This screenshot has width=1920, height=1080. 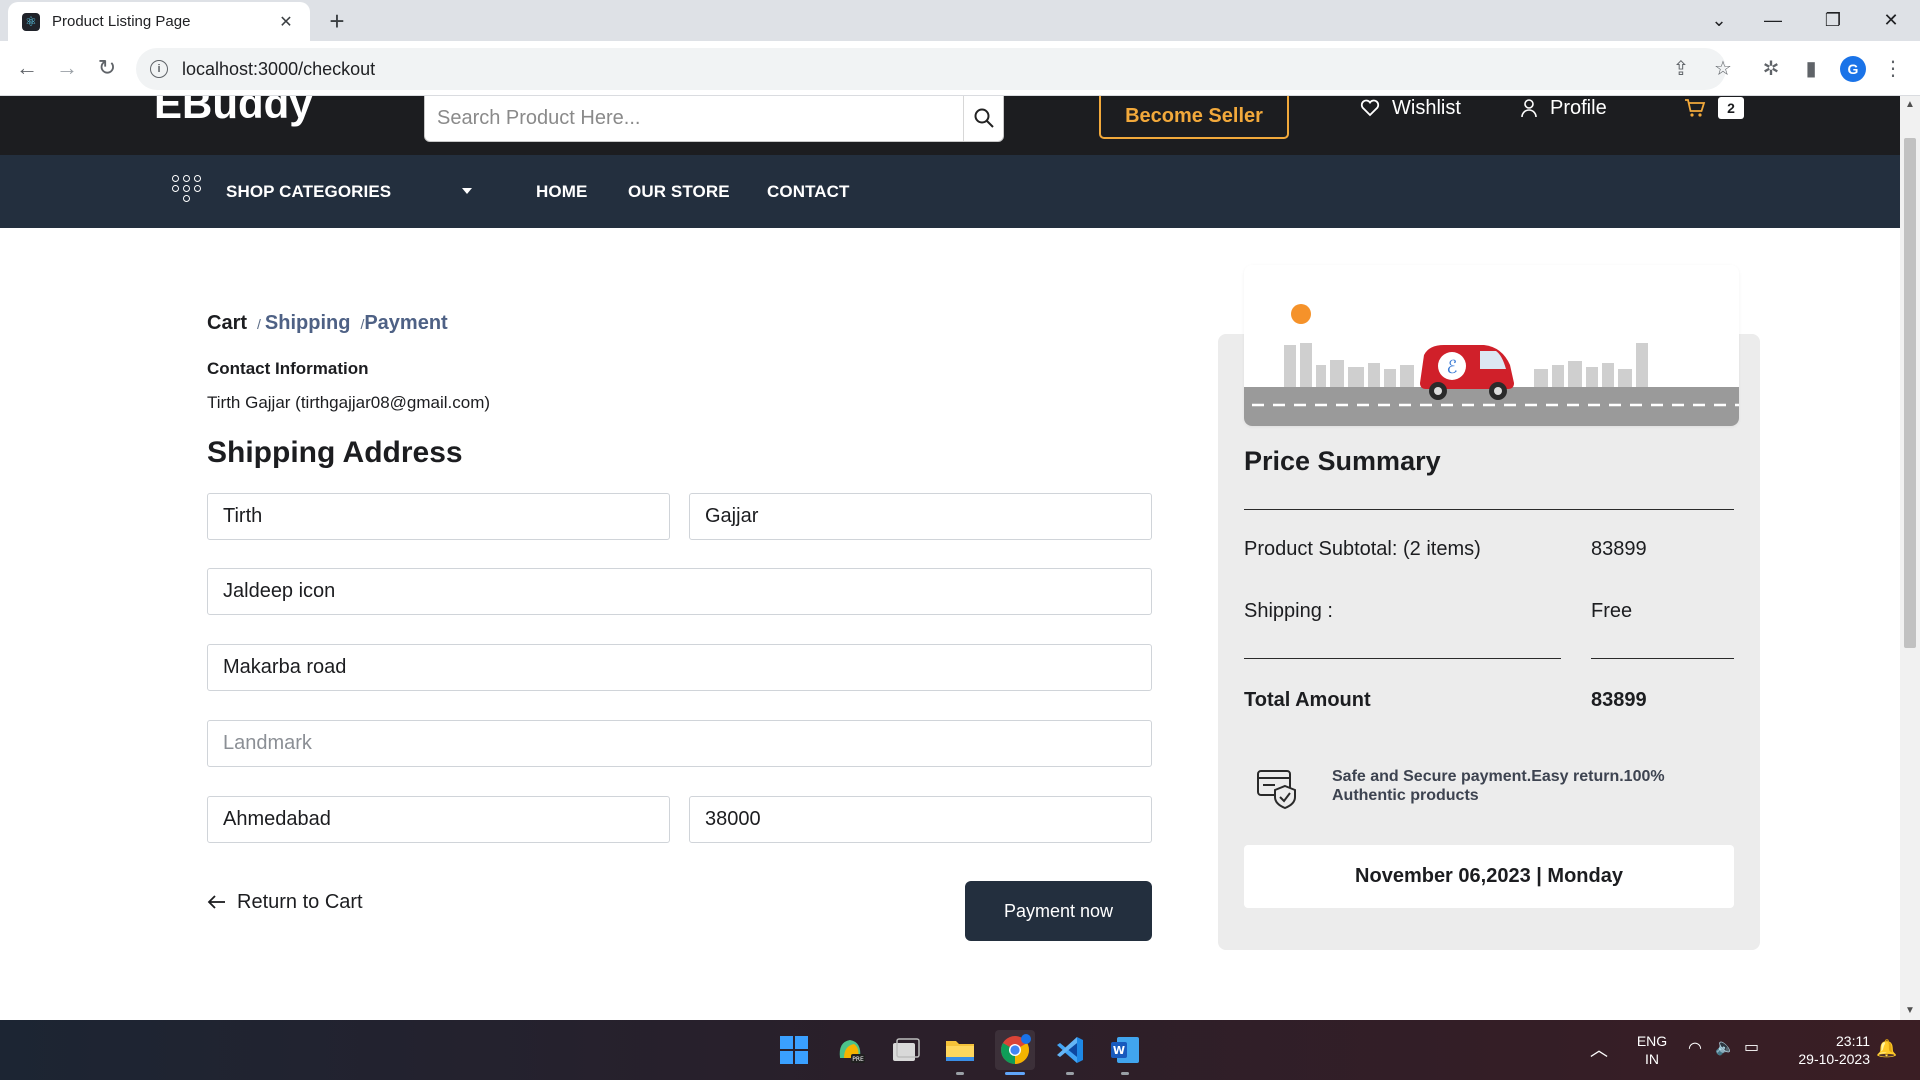 I want to click on clock: 23:11 29-10-2023, so click(x=1827, y=1050).